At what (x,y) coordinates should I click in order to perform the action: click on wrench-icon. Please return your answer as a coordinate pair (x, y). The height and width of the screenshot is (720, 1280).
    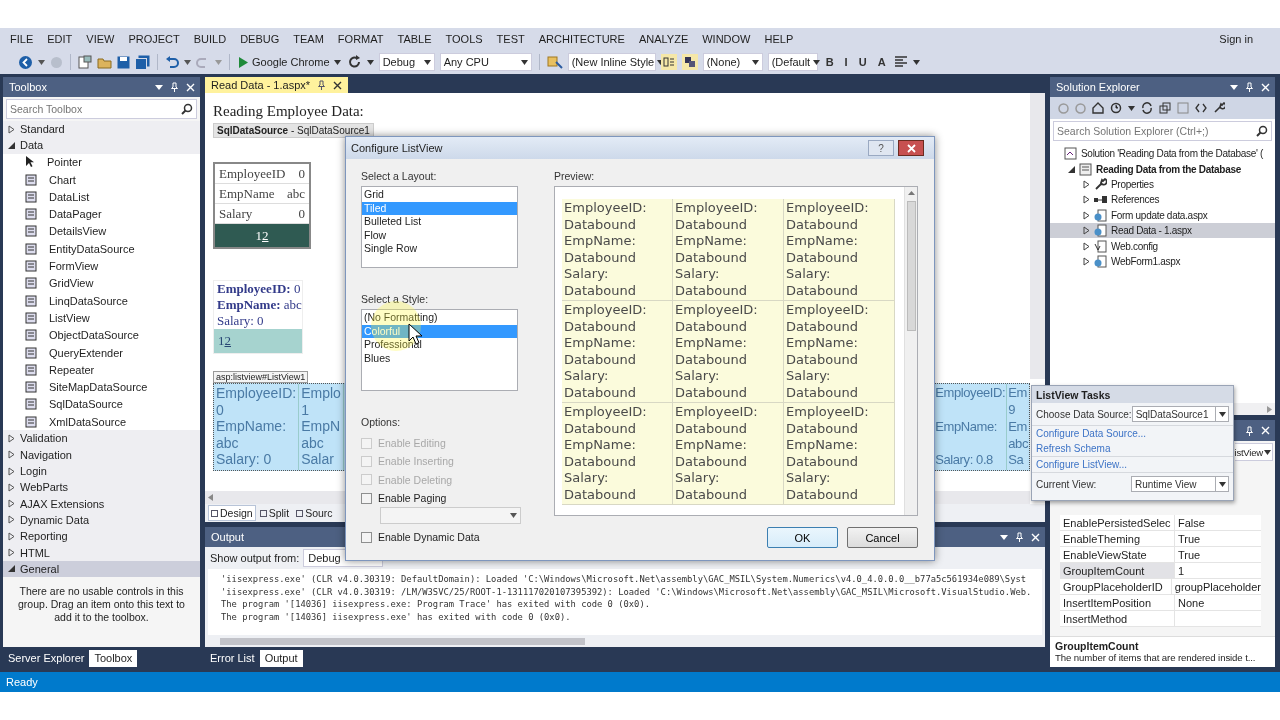
    Looking at the image, I should click on (1219, 108).